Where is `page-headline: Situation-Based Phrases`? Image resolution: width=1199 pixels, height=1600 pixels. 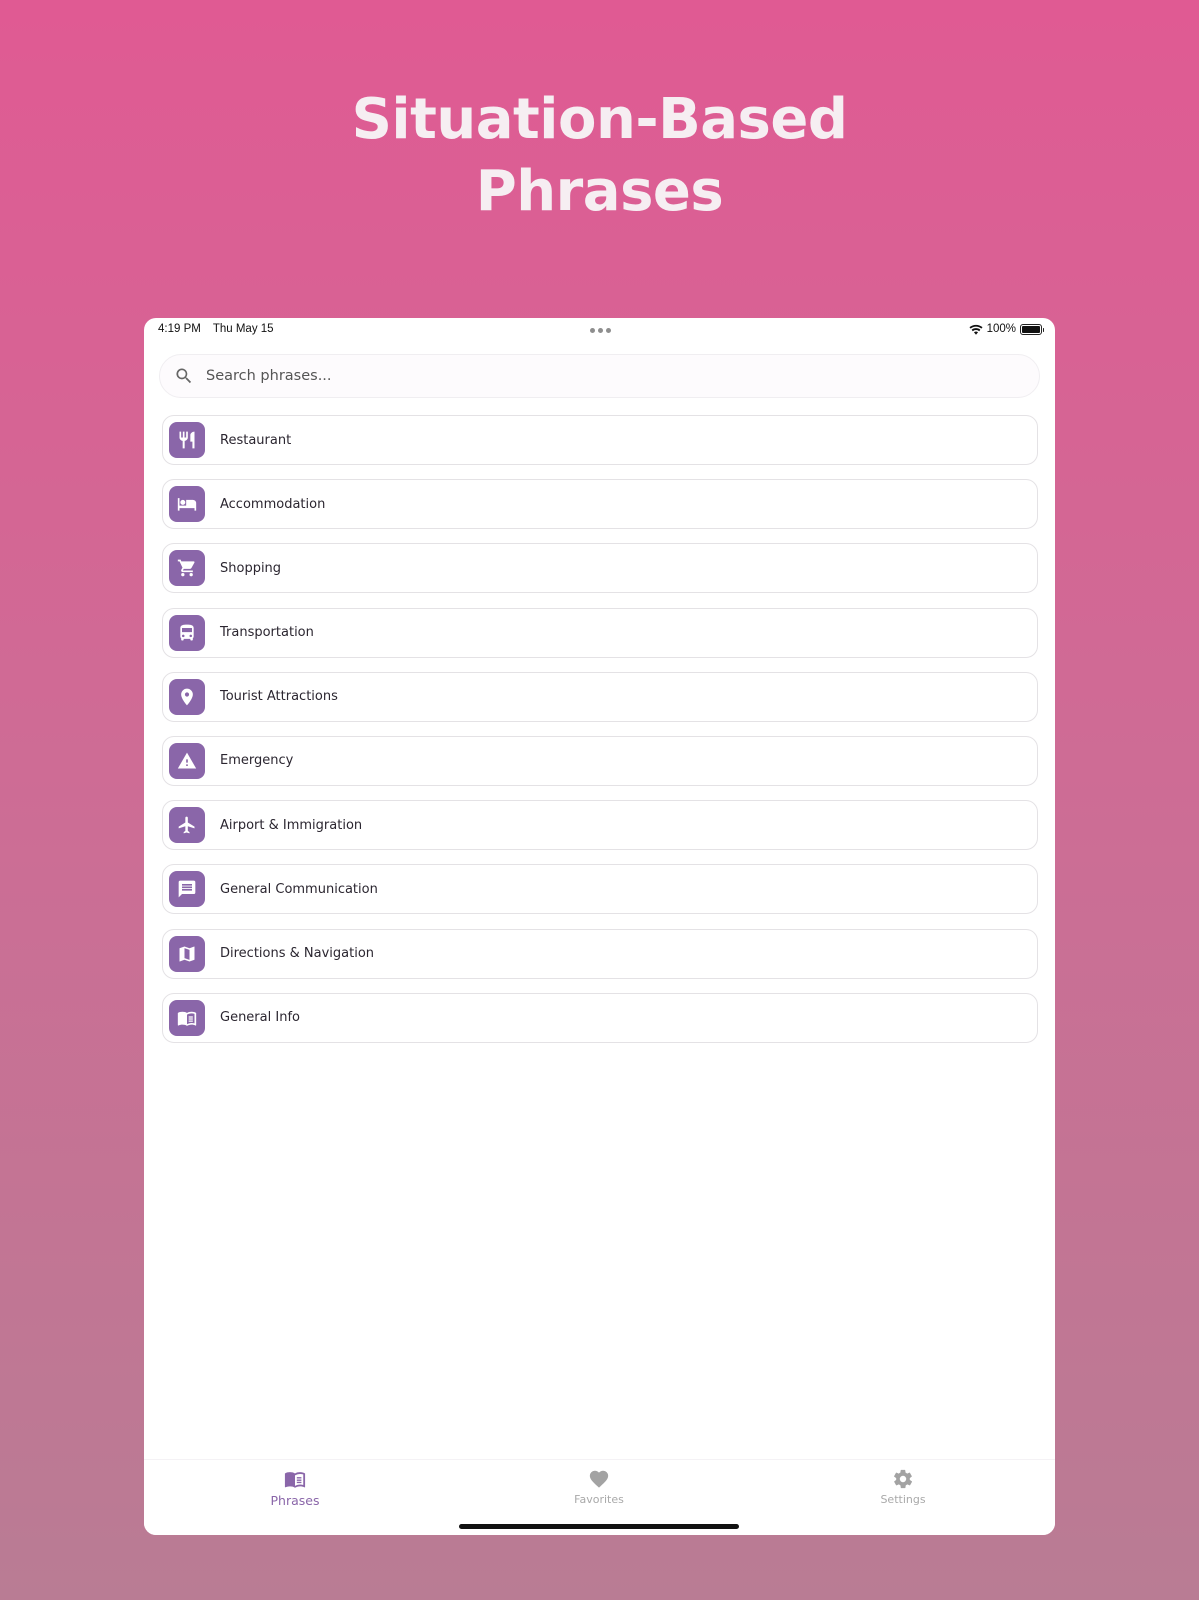 page-headline: Situation-Based Phrases is located at coordinates (599, 156).